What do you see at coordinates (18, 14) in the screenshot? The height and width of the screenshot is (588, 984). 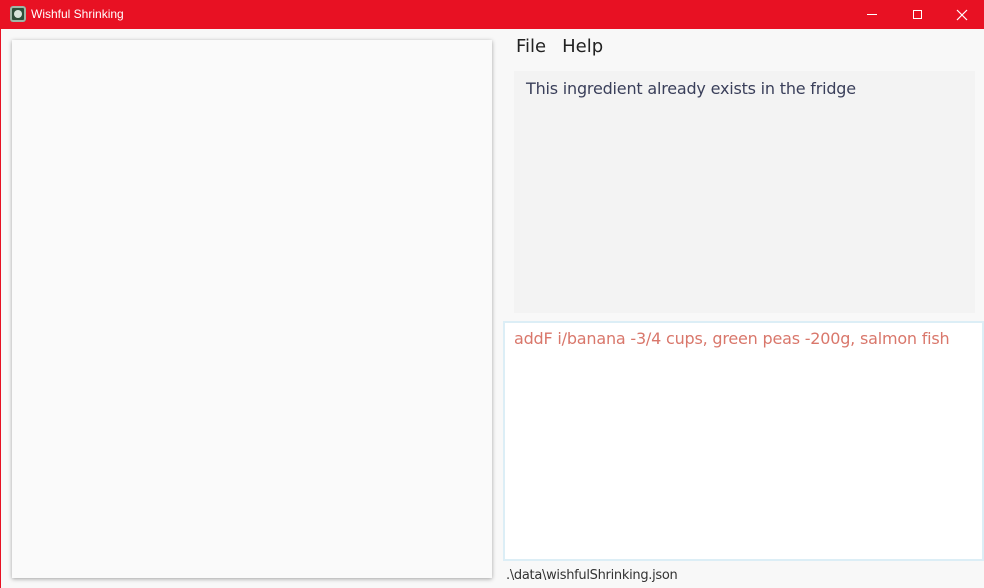 I see `app-logo-icon` at bounding box center [18, 14].